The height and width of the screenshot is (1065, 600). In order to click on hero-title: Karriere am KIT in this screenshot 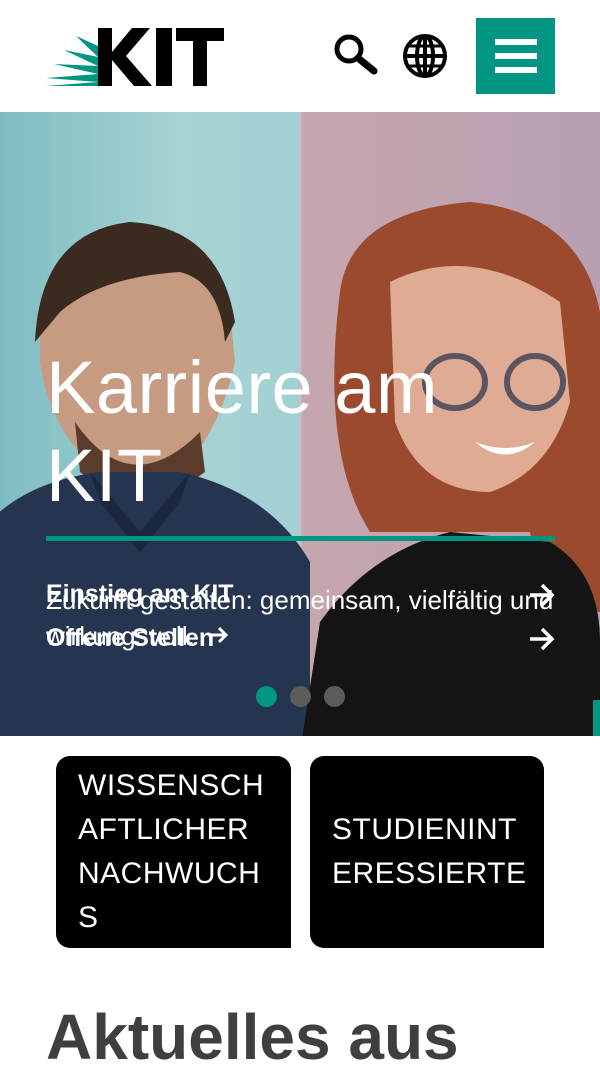, I will do `click(242, 431)`.